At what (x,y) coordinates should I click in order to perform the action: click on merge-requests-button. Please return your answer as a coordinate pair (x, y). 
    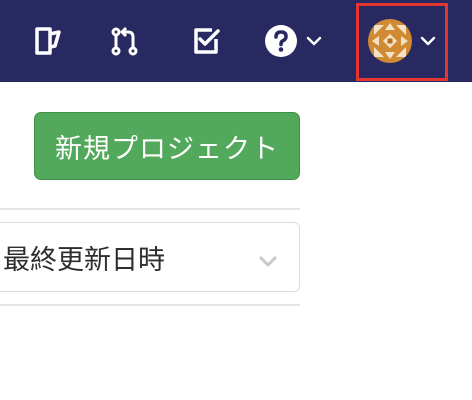
    Looking at the image, I should click on (124, 41).